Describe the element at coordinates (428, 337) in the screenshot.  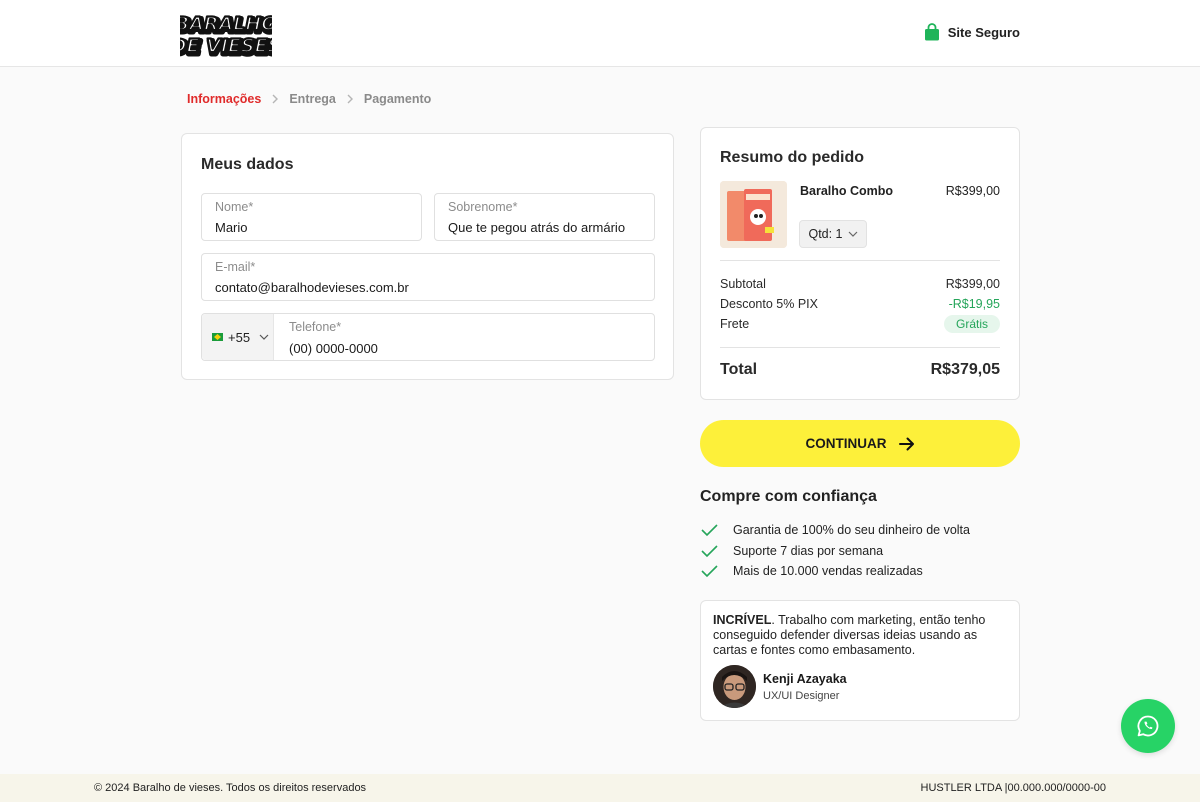
I see `phone-field: +55 Telefone* (00) 0000-0000` at that location.